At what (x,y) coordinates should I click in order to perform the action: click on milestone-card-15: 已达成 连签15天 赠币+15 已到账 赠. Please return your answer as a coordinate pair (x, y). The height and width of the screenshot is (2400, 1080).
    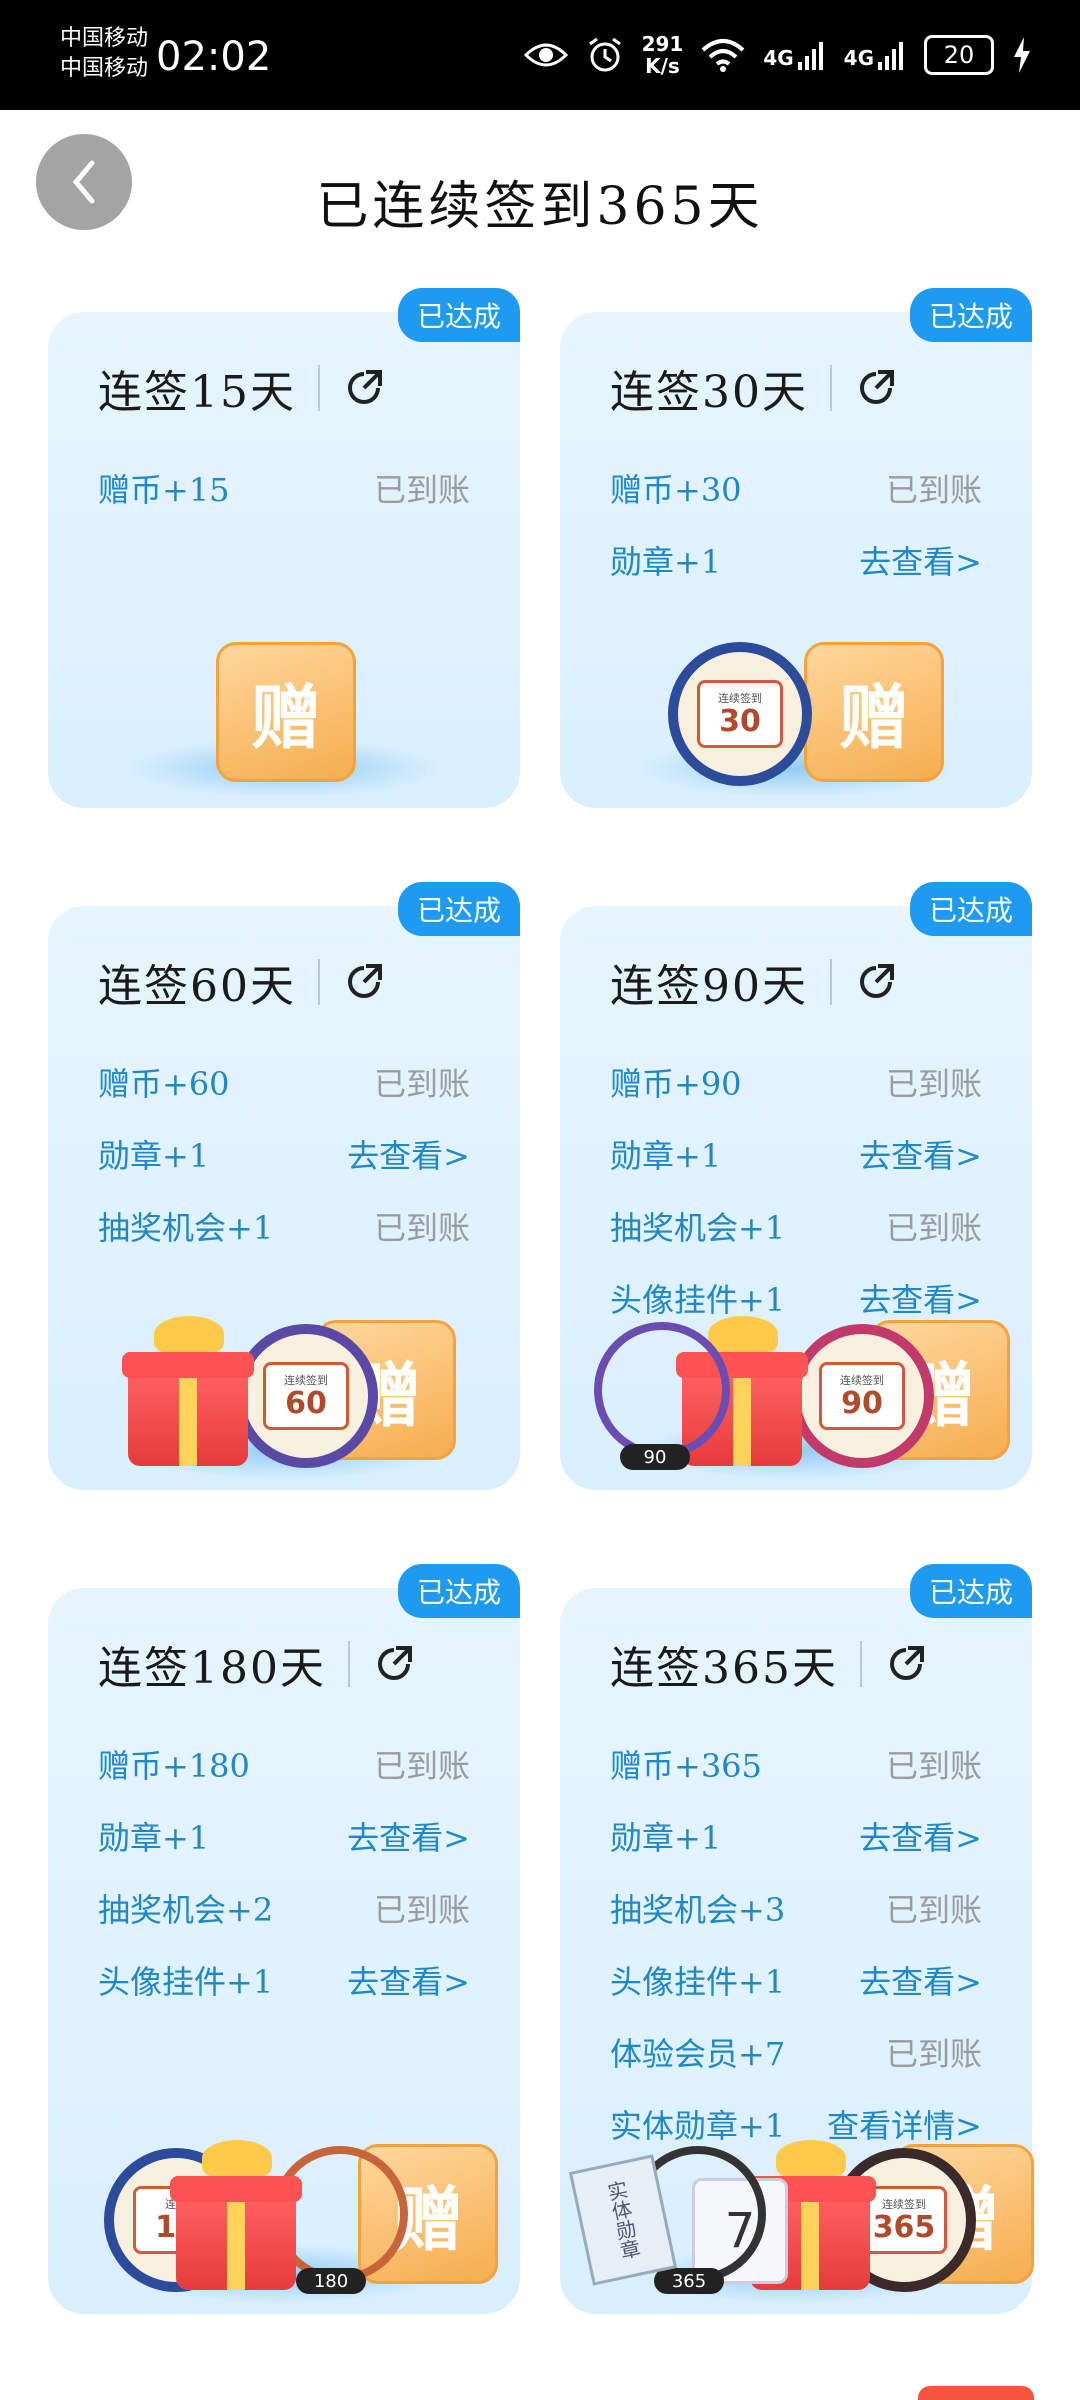
    Looking at the image, I should click on (284, 548).